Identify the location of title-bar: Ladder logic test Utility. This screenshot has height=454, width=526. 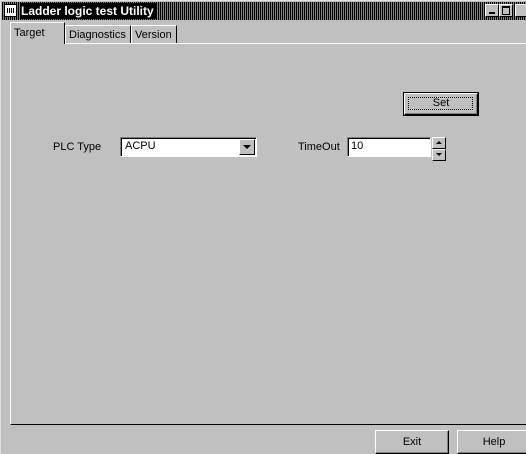
(264, 11).